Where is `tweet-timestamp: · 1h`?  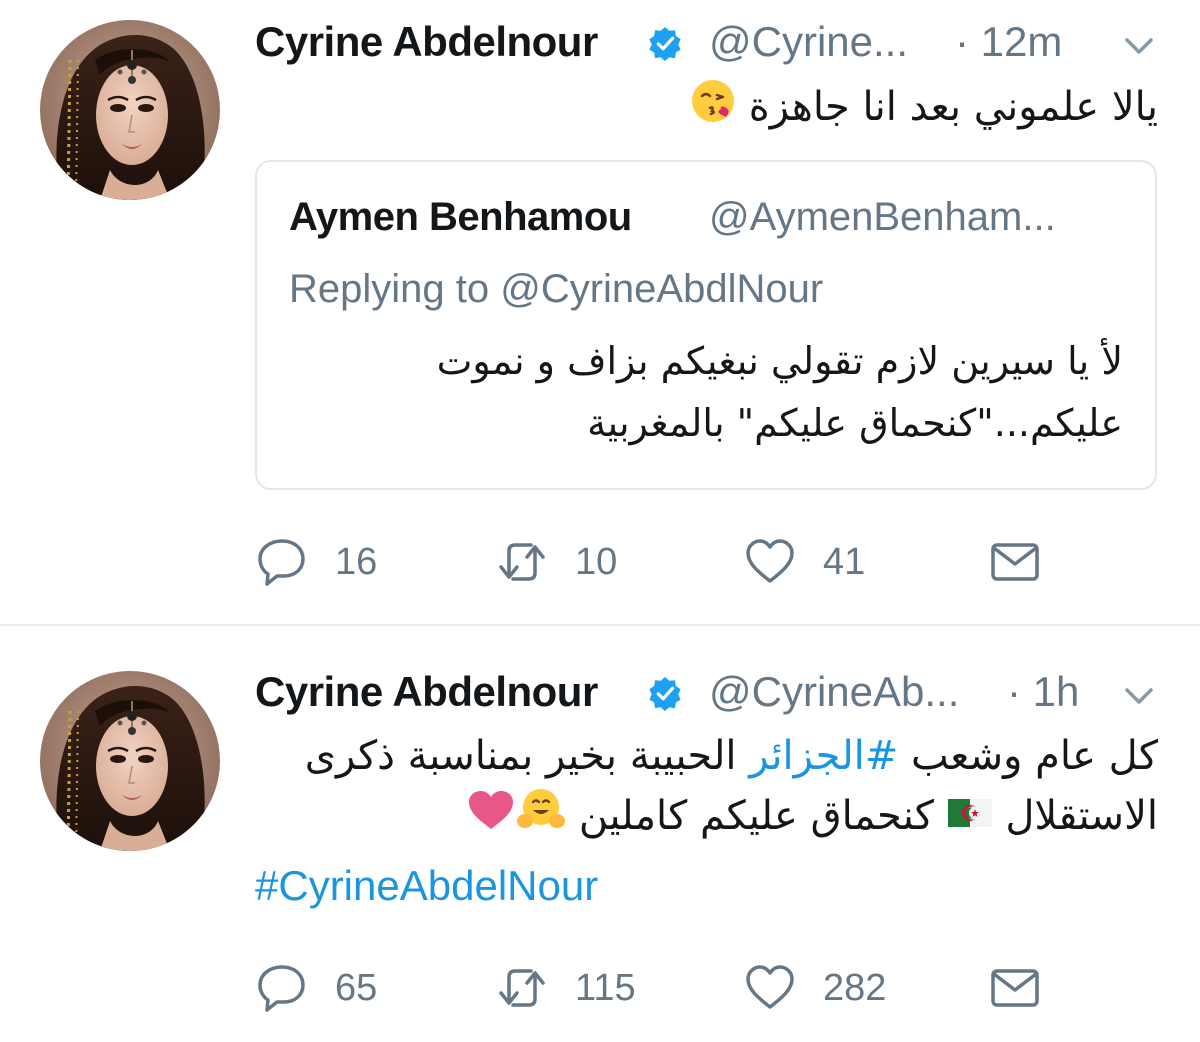 tweet-timestamp: · 1h is located at coordinates (1043, 692).